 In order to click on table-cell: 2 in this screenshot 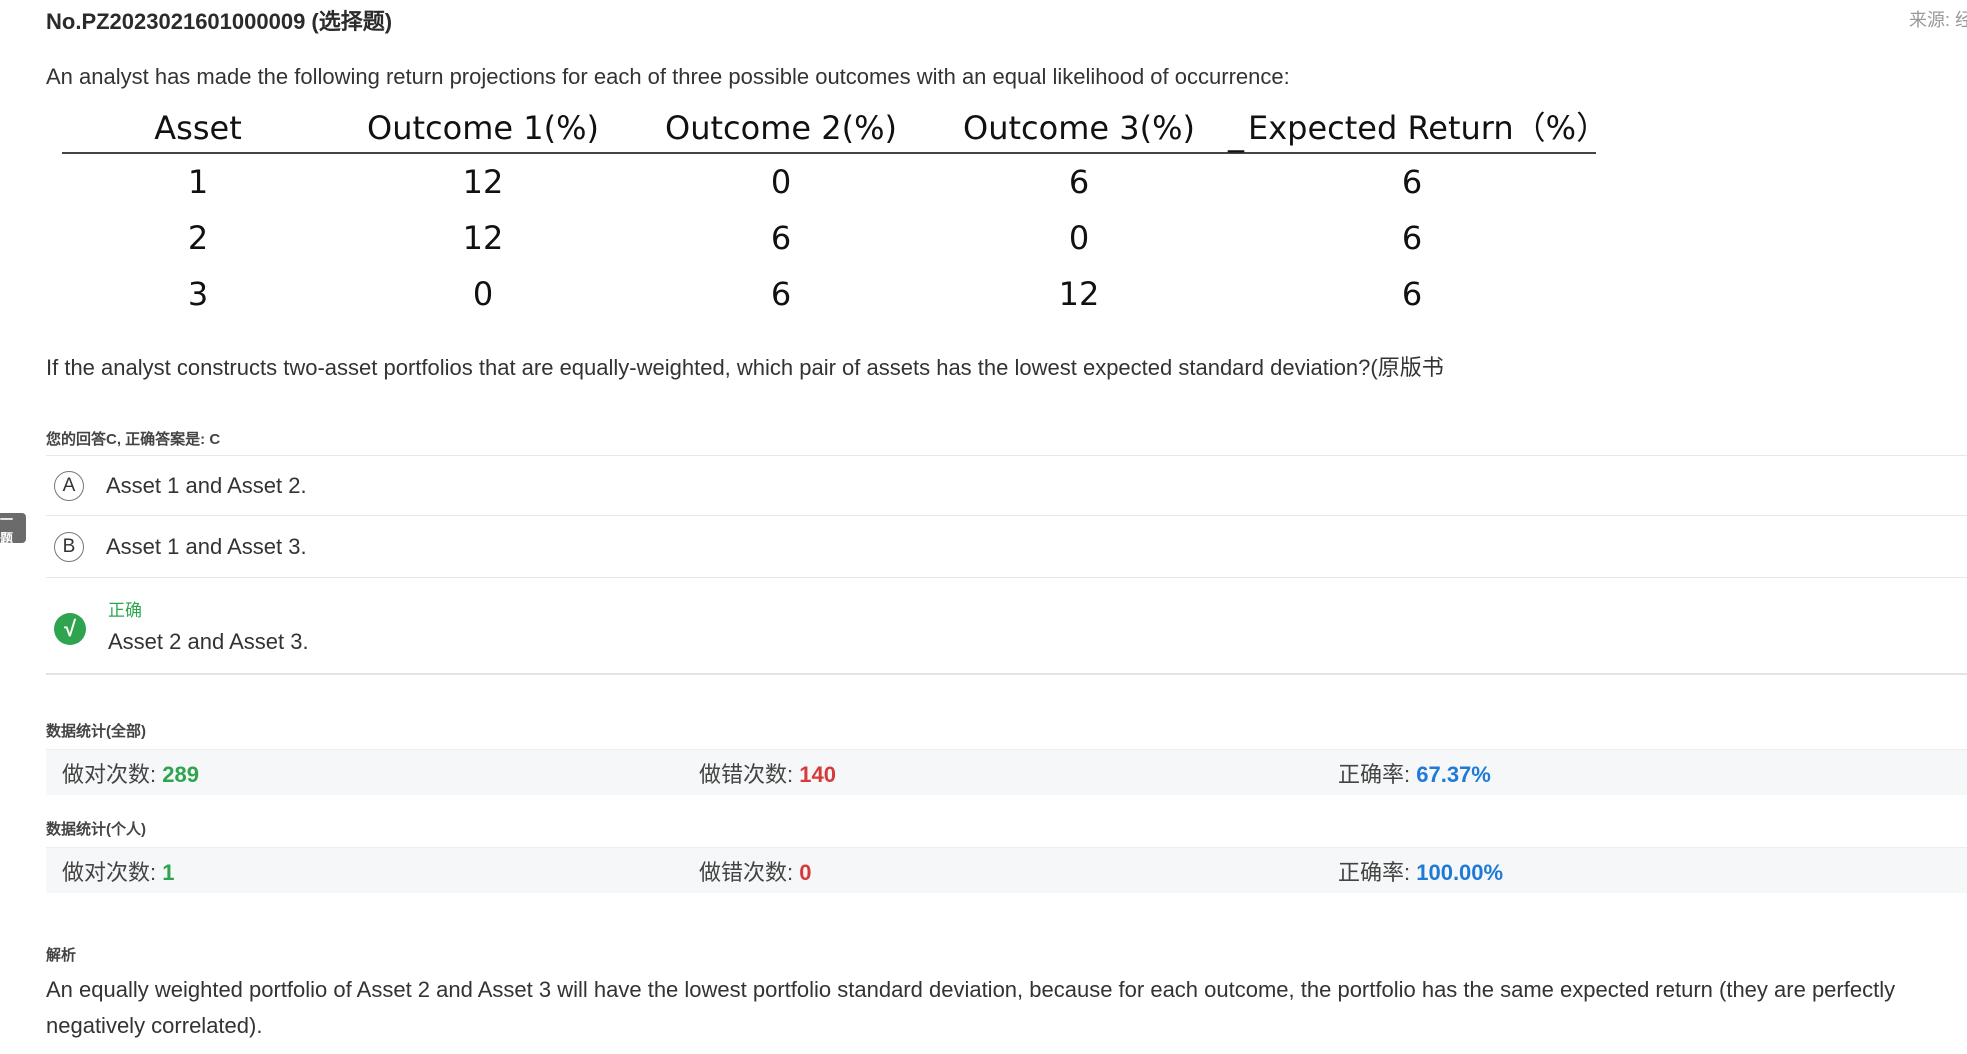, I will do `click(198, 238)`.